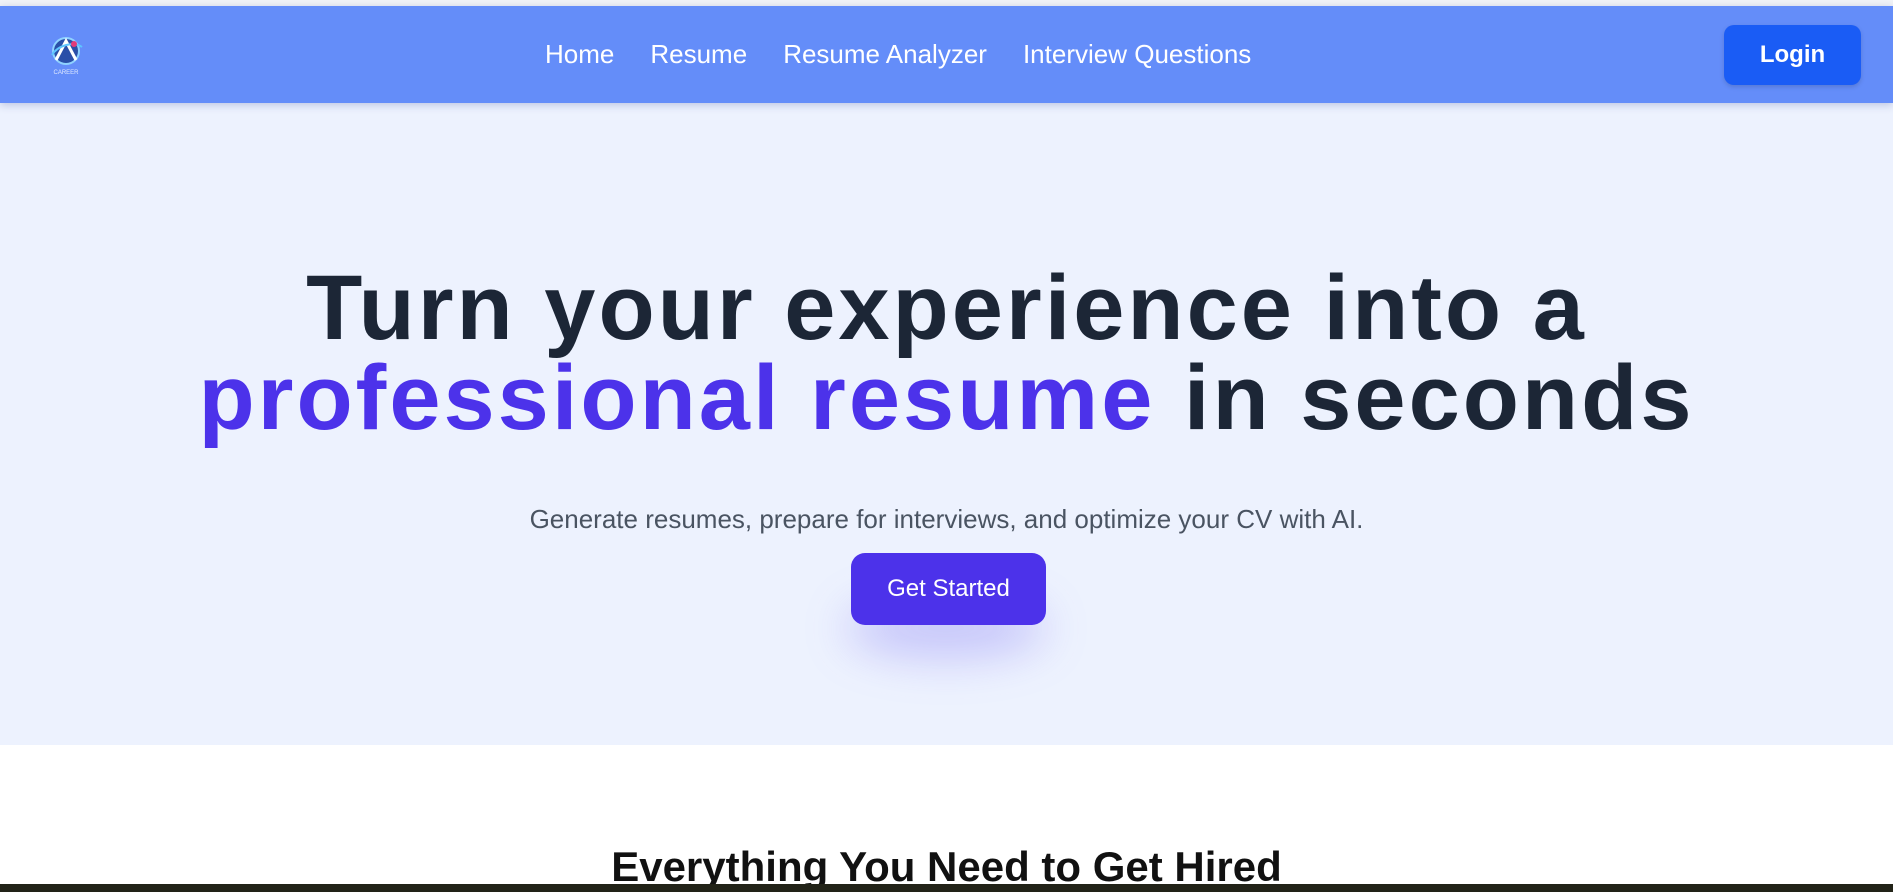  What do you see at coordinates (948, 589) in the screenshot?
I see `get-started-button: Get Started` at bounding box center [948, 589].